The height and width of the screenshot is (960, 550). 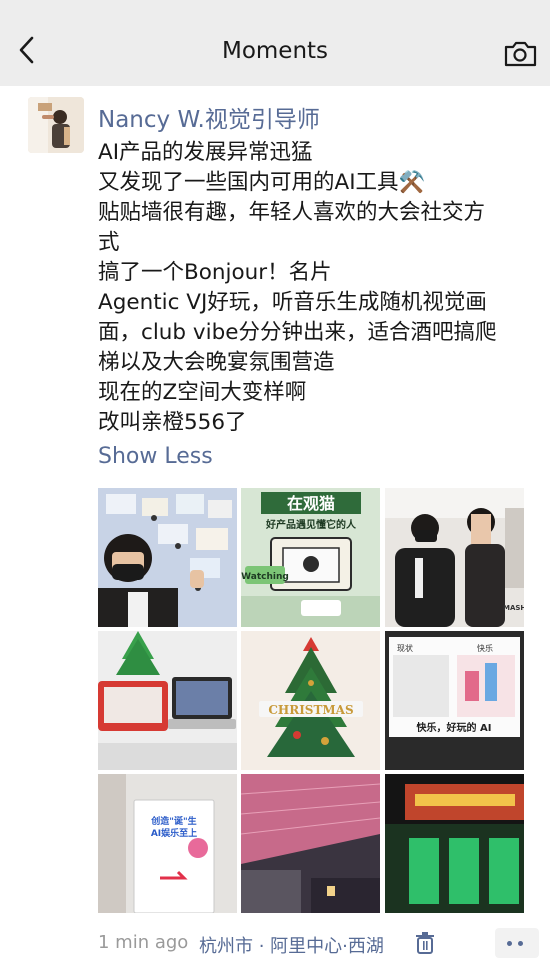 I want to click on photo-event-people: MASHA DEMO, so click(x=454, y=557).